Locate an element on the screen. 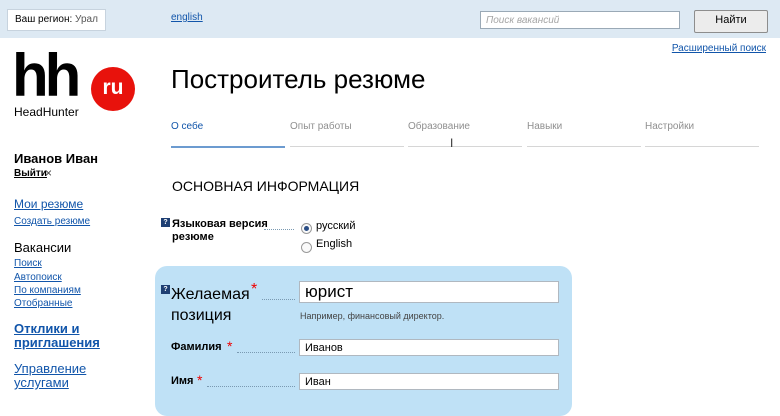 The width and height of the screenshot is (780, 416). radio-russian is located at coordinates (306, 228).